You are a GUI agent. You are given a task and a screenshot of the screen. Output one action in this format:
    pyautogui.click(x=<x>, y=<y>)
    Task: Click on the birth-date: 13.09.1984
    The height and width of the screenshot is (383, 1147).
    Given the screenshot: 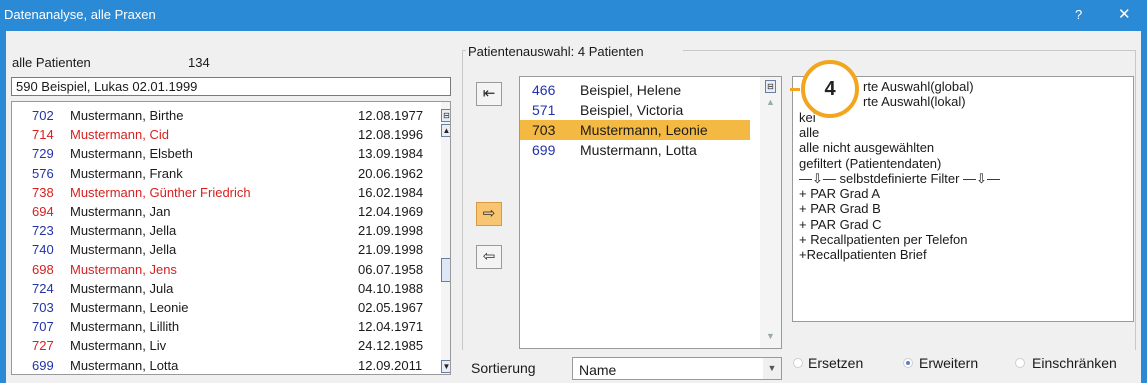 What is the action you would take?
    pyautogui.click(x=391, y=154)
    